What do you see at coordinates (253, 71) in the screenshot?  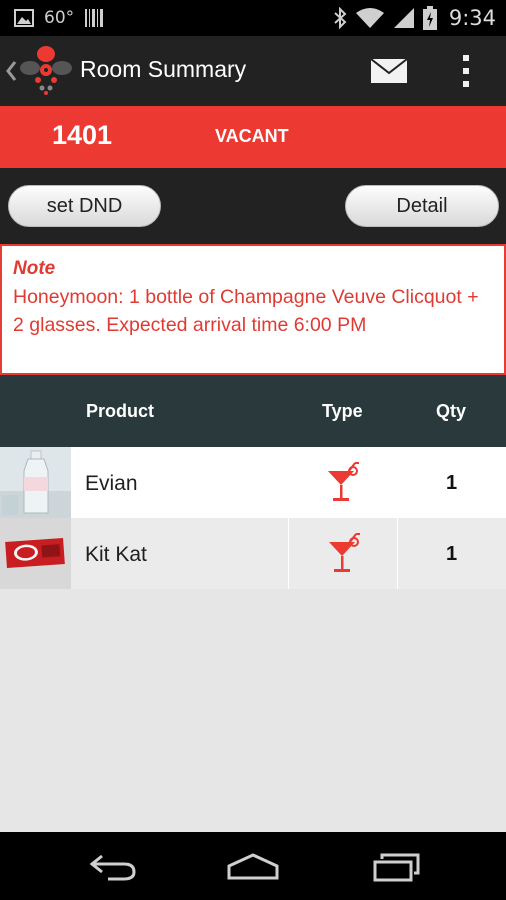 I see `action-bar: Room Summary` at bounding box center [253, 71].